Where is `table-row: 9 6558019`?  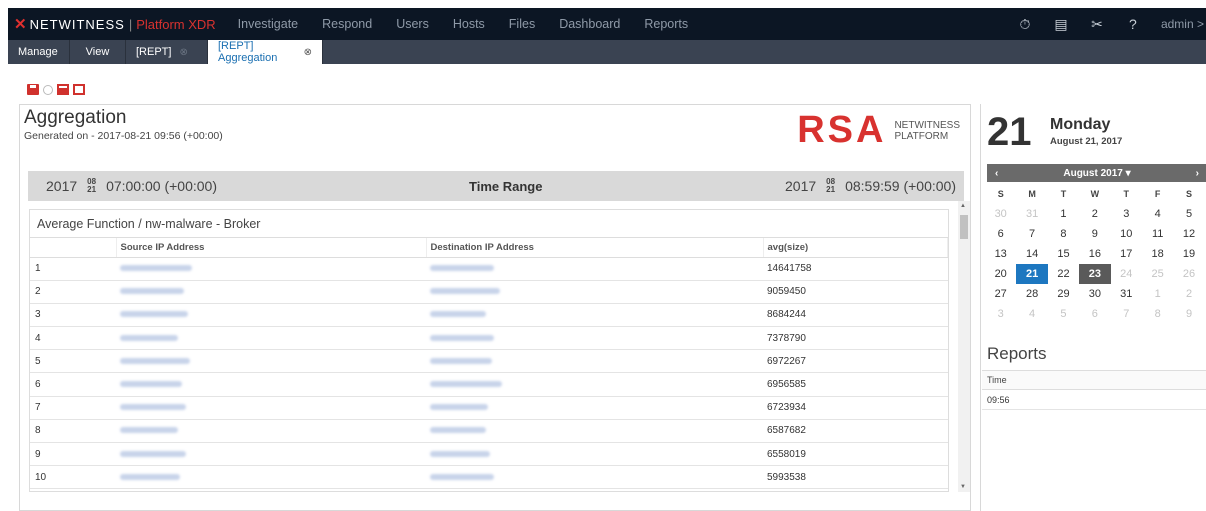 table-row: 9 6558019 is located at coordinates (489, 454).